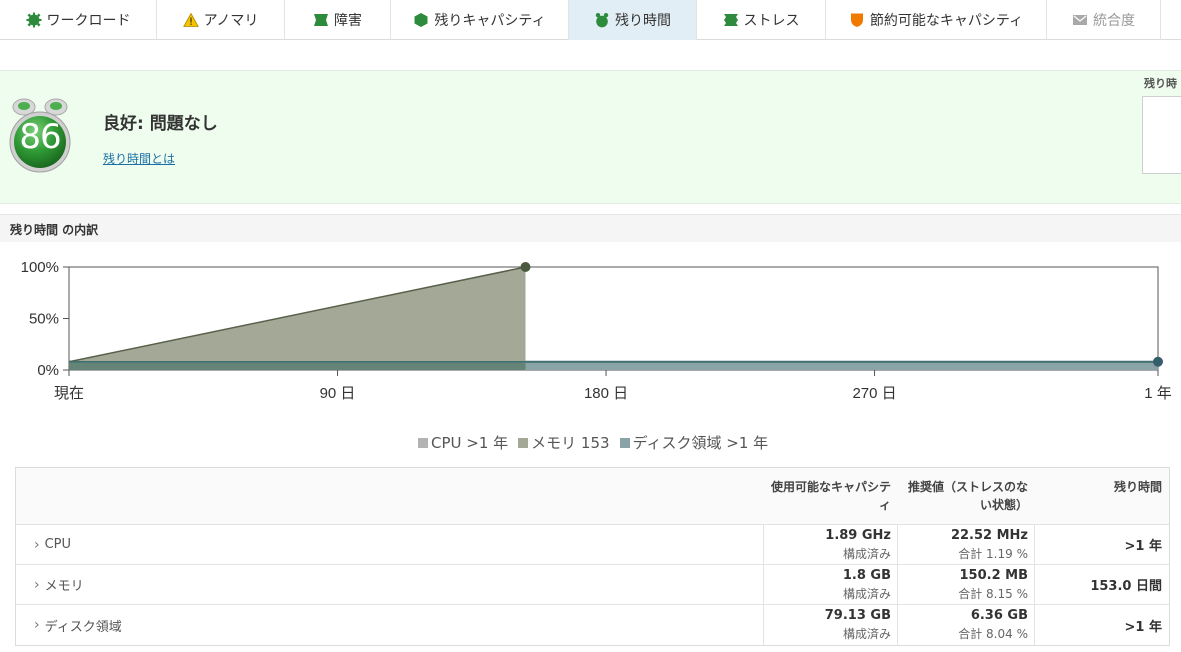 This screenshot has width=1181, height=652. I want to click on y-tick-label: 0%, so click(48, 370).